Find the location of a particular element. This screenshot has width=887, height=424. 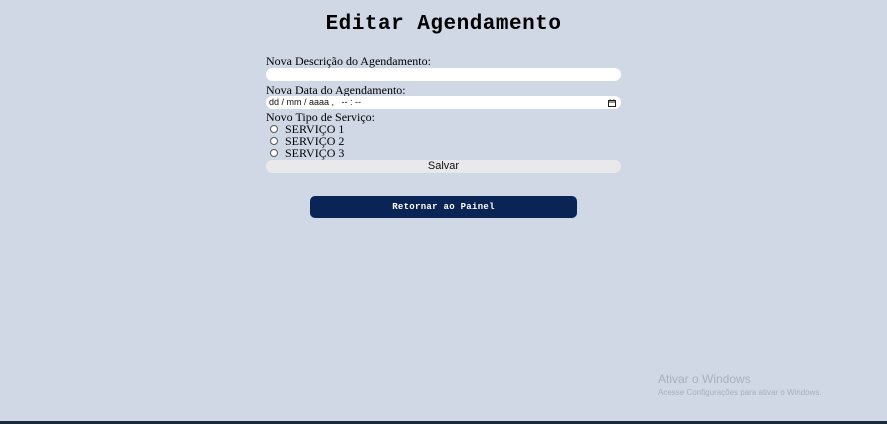

date-input: dd / mm / aaaa , -- : -- is located at coordinates (443, 102).